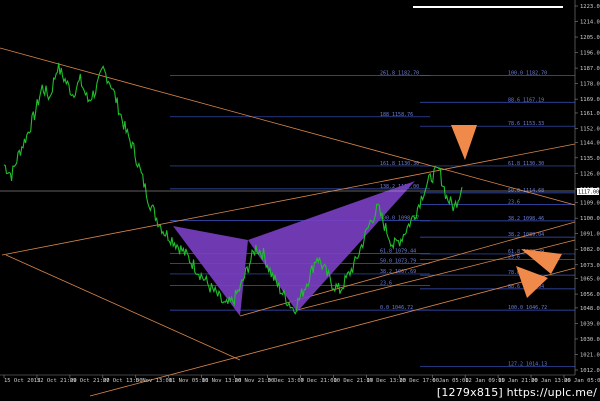  Describe the element at coordinates (590, 280) in the screenshot. I see `y-tick-label: 1065.00` at that location.